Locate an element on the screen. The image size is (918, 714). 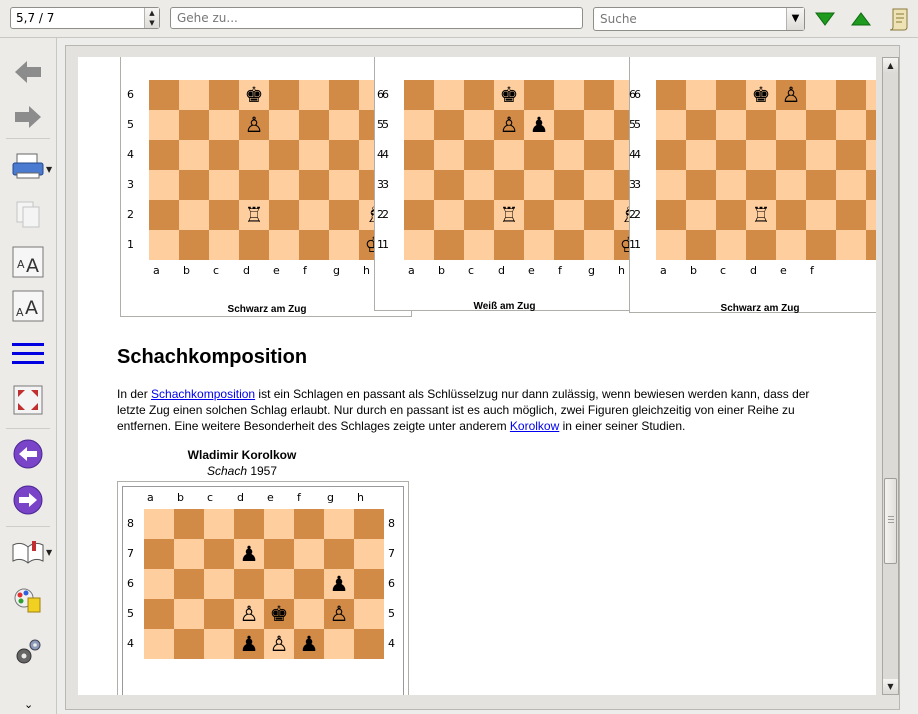
chess-piece-square: ♙ is located at coordinates (254, 125).